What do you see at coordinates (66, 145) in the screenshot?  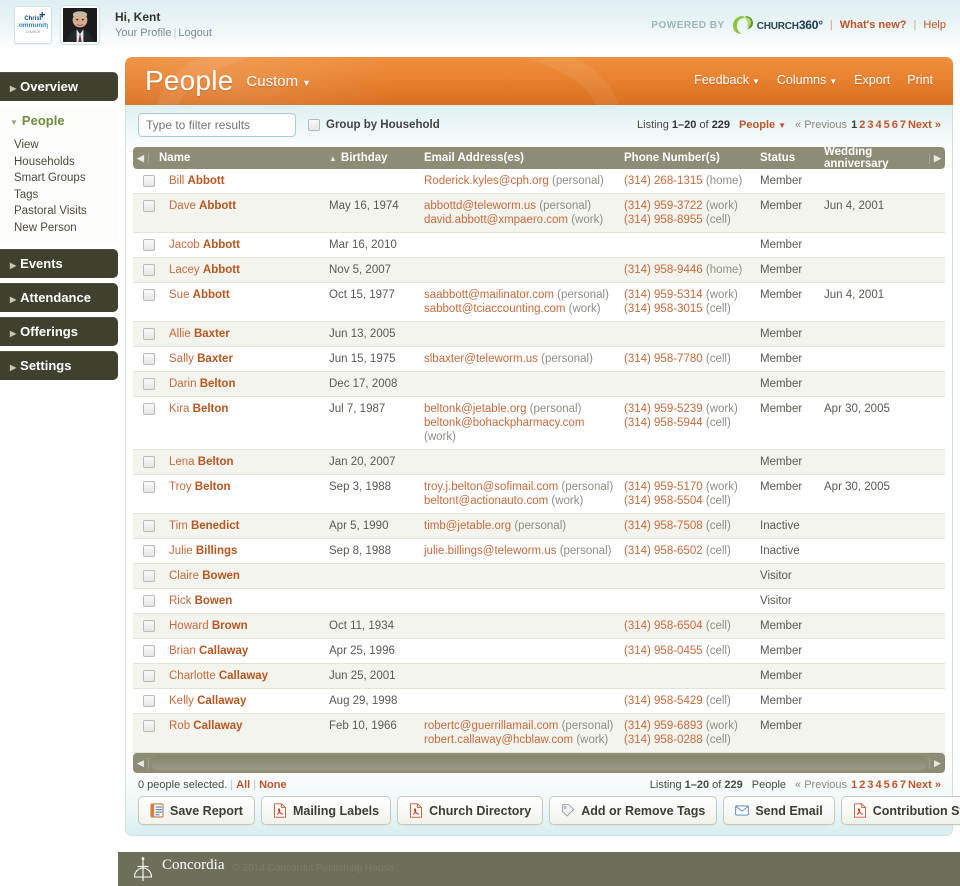 I see `sidebar-subitem-view: View` at bounding box center [66, 145].